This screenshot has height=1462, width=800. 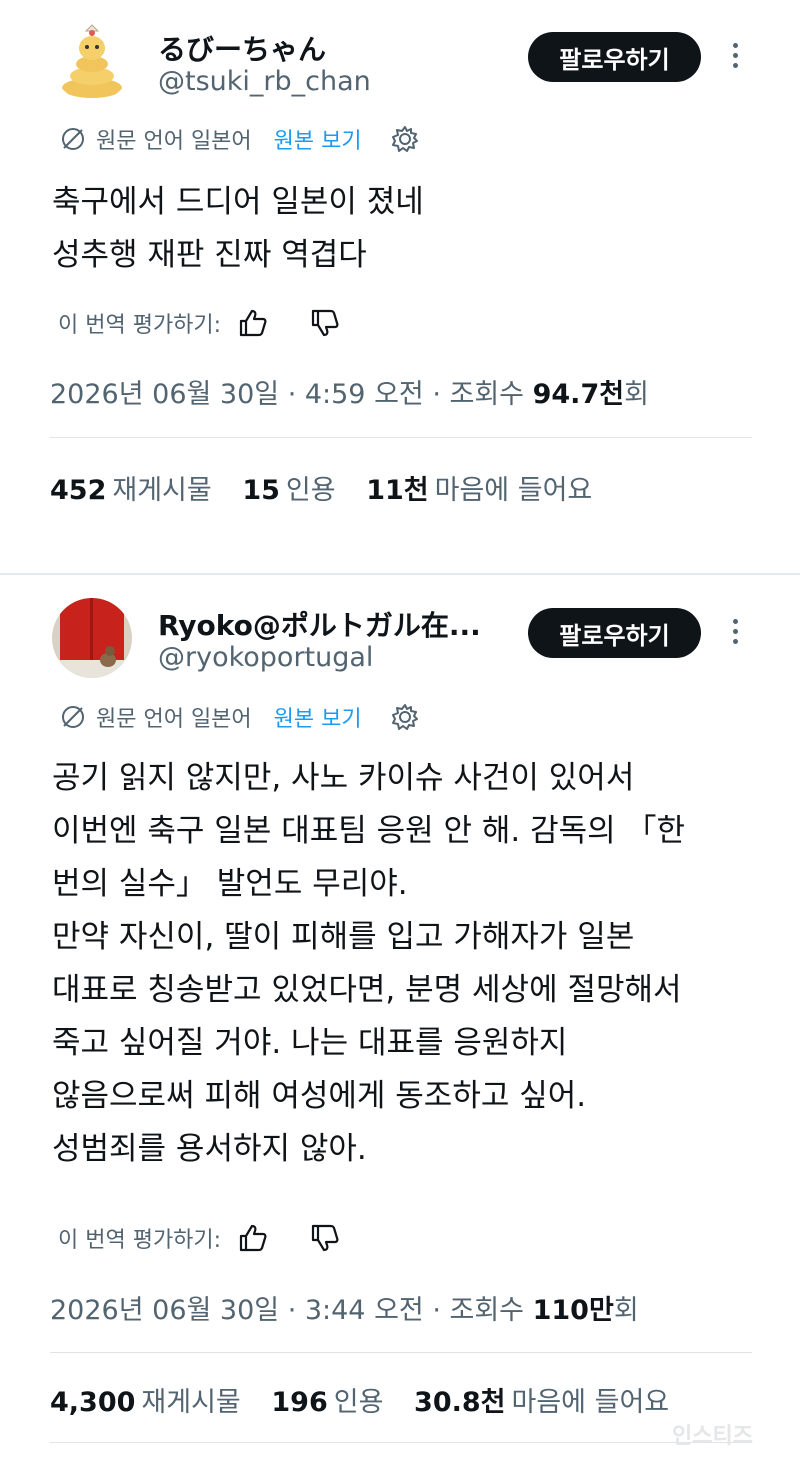 What do you see at coordinates (242, 48) in the screenshot?
I see `display-name: るびーちゃん` at bounding box center [242, 48].